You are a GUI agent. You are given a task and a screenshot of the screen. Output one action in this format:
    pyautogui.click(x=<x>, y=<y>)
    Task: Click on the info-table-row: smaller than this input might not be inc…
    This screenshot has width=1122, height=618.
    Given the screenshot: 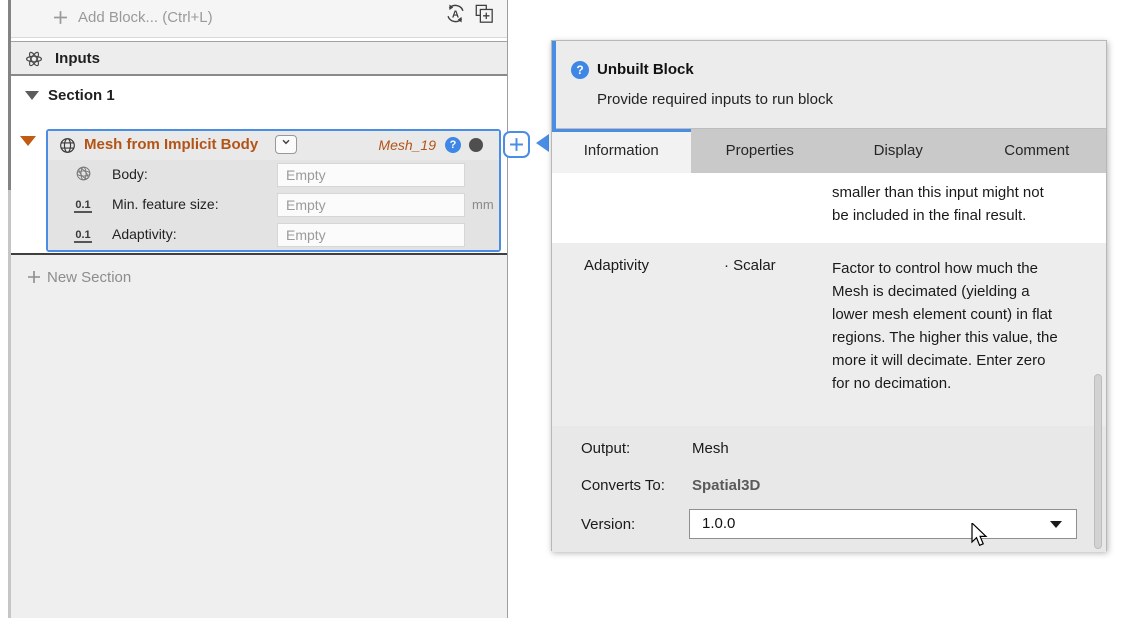 What is the action you would take?
    pyautogui.click(x=829, y=208)
    